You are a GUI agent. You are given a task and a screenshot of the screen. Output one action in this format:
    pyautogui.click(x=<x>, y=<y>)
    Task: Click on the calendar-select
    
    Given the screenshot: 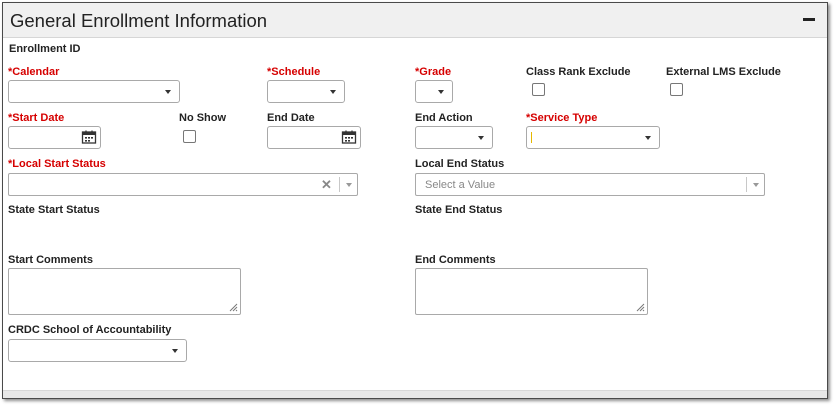 What is the action you would take?
    pyautogui.click(x=94, y=91)
    